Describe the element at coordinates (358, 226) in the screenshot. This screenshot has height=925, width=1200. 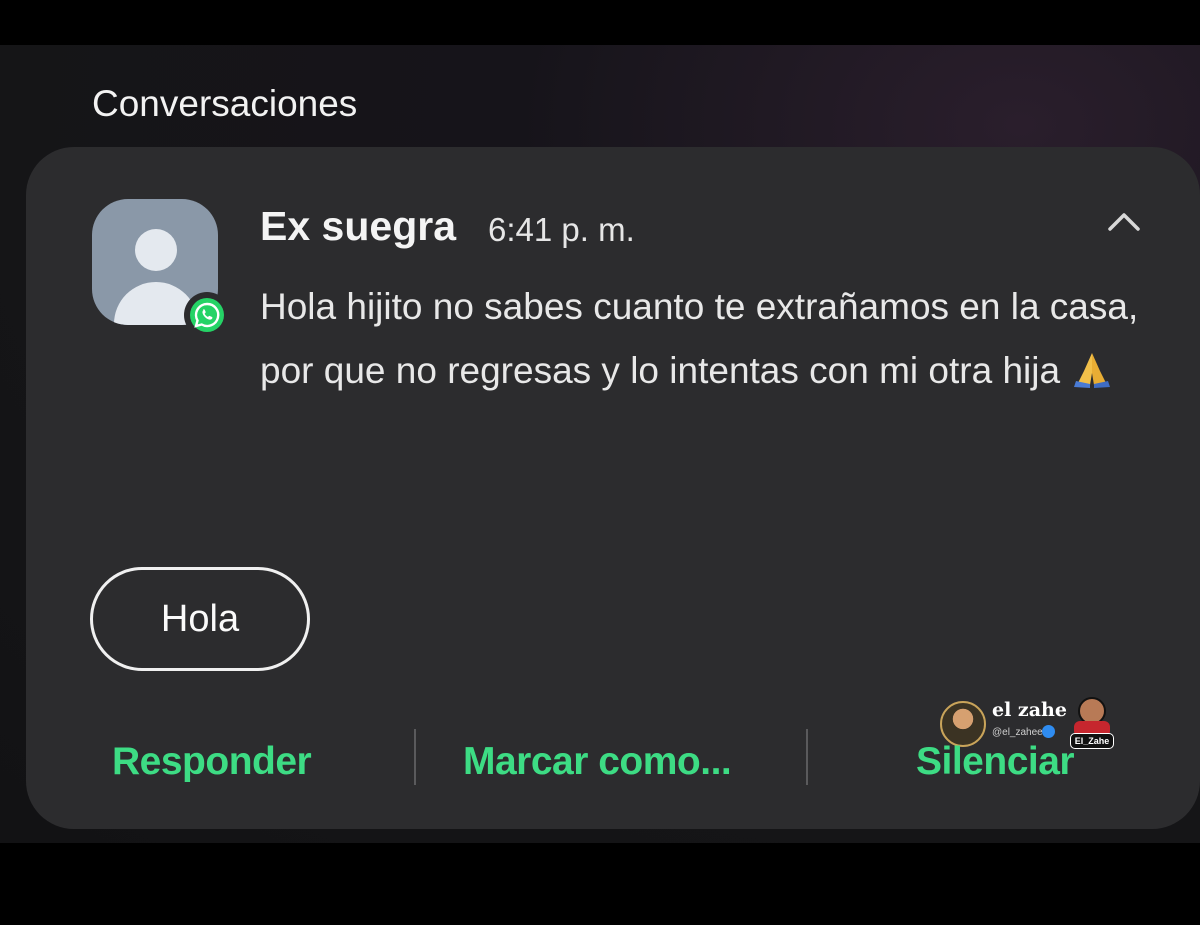
I see `sender-name: Ex suegra` at that location.